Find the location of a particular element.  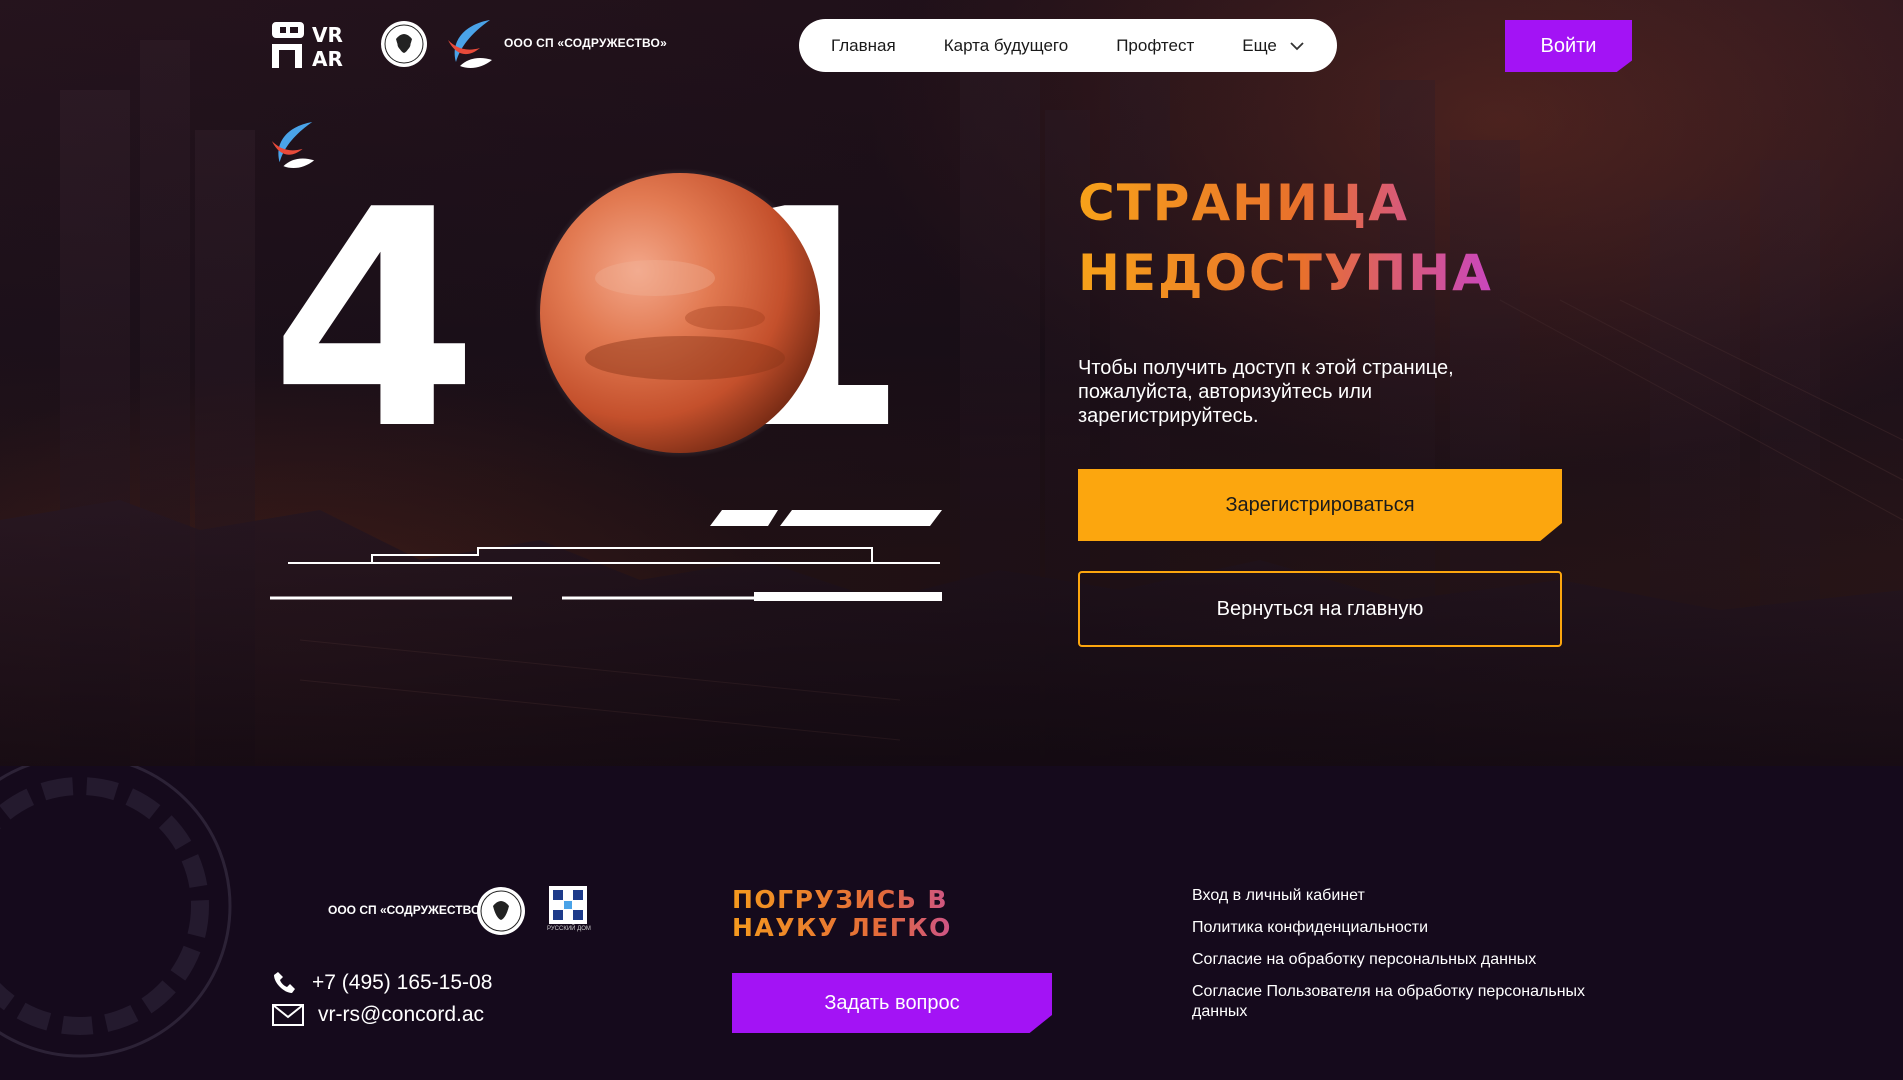

svg-text: VR is located at coordinates (327, 35).